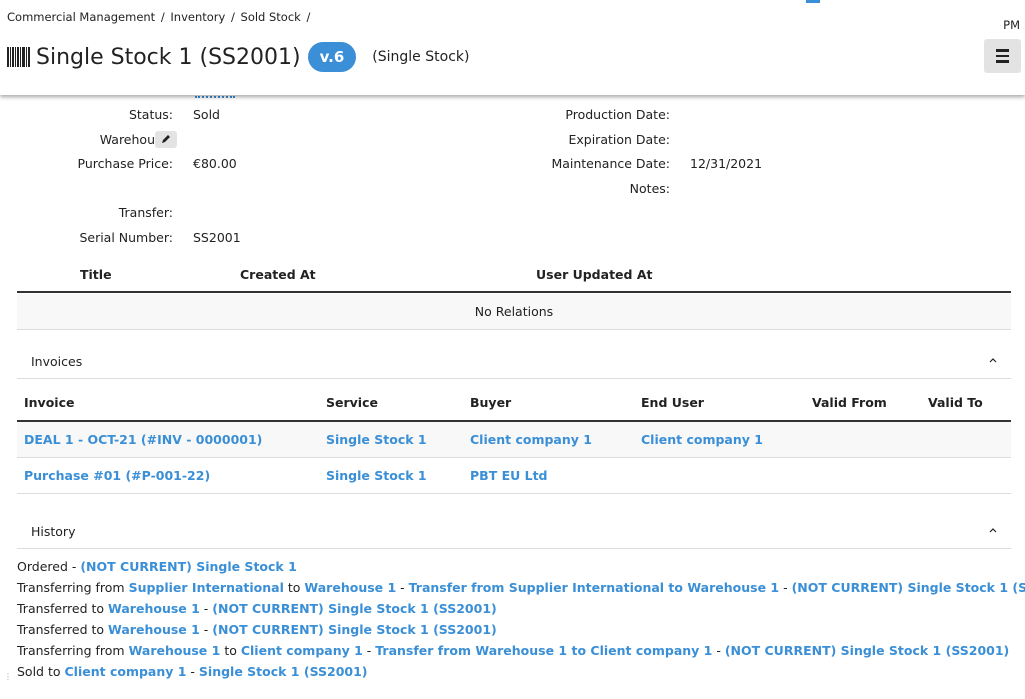  What do you see at coordinates (215, 163) in the screenshot?
I see `purchase-price-value: €80.00` at bounding box center [215, 163].